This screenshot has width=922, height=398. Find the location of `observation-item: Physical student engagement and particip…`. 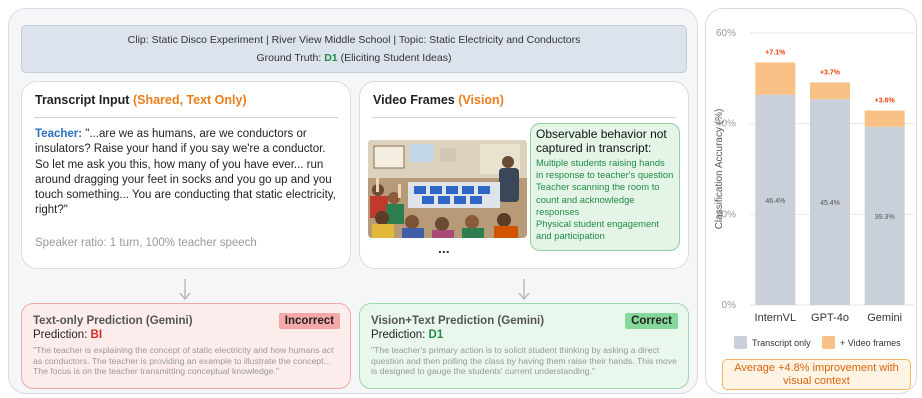

observation-item: Physical student engagement and particip… is located at coordinates (597, 230).